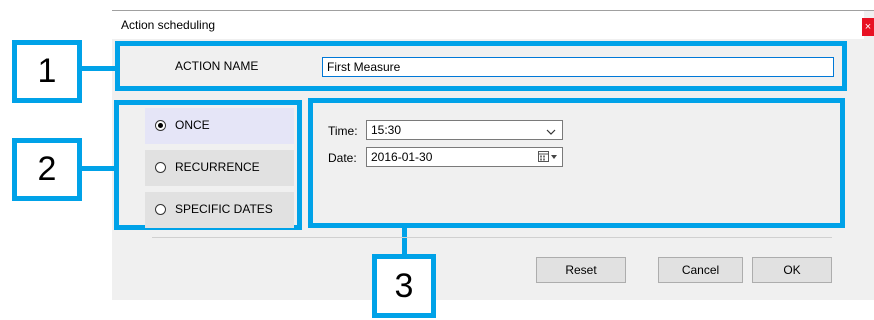 This screenshot has width=874, height=320. Describe the element at coordinates (224, 209) in the screenshot. I see `radio-specific-dates-label: SPECIFIC DATES` at that location.